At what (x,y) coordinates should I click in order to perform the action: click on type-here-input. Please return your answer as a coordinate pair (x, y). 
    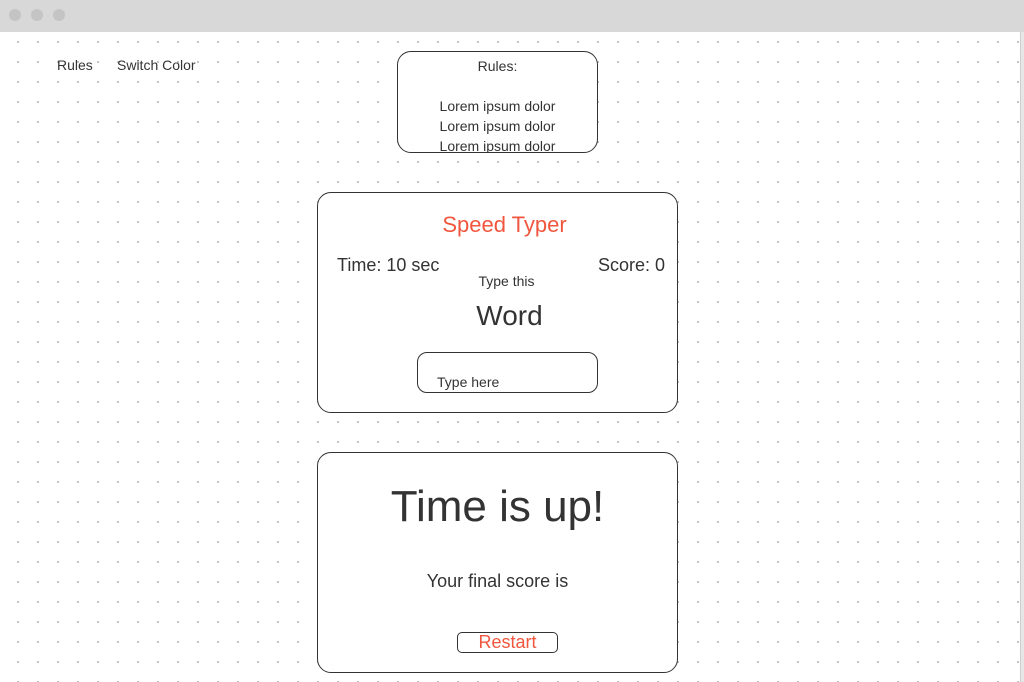
    Looking at the image, I should click on (507, 372).